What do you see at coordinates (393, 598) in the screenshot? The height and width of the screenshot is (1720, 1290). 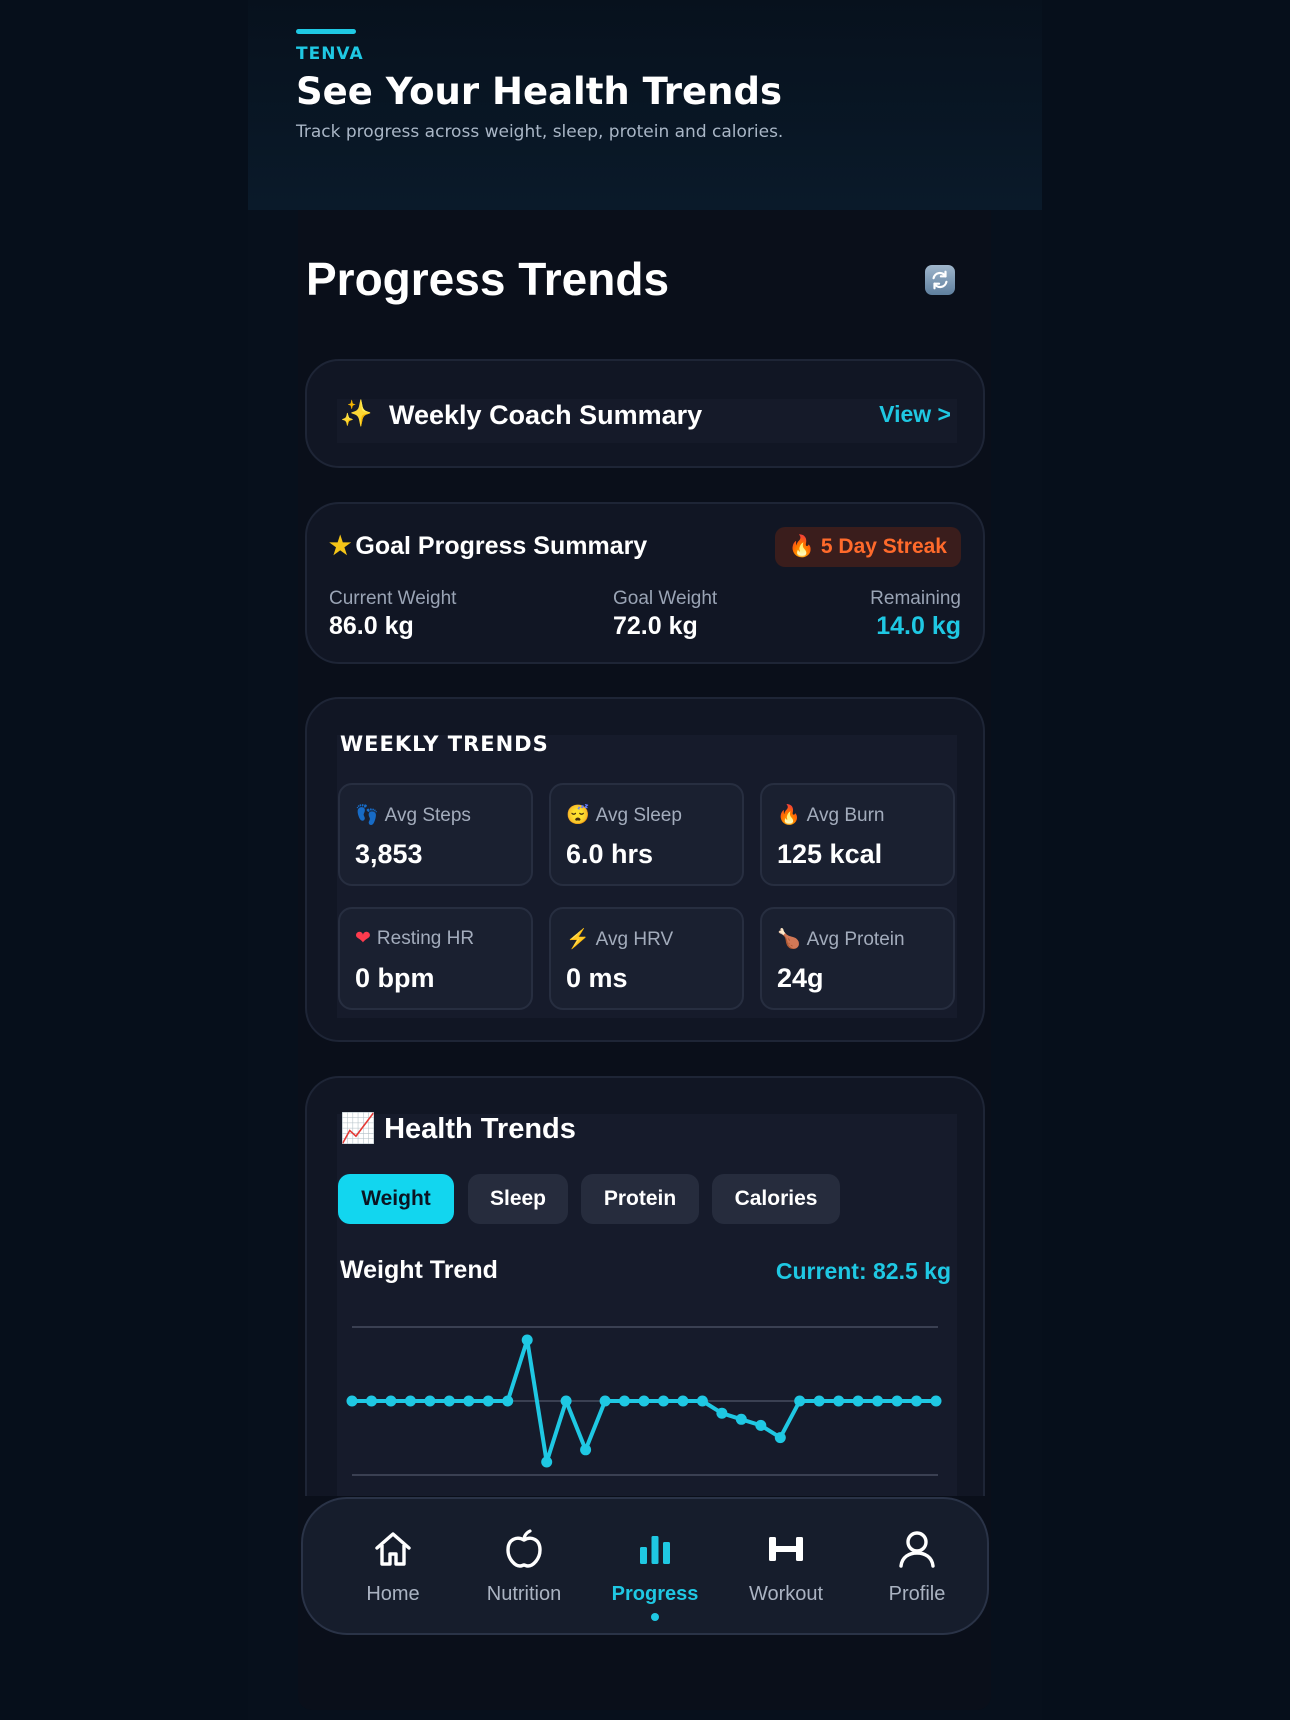 I see `current-weight-label: Current Weight` at bounding box center [393, 598].